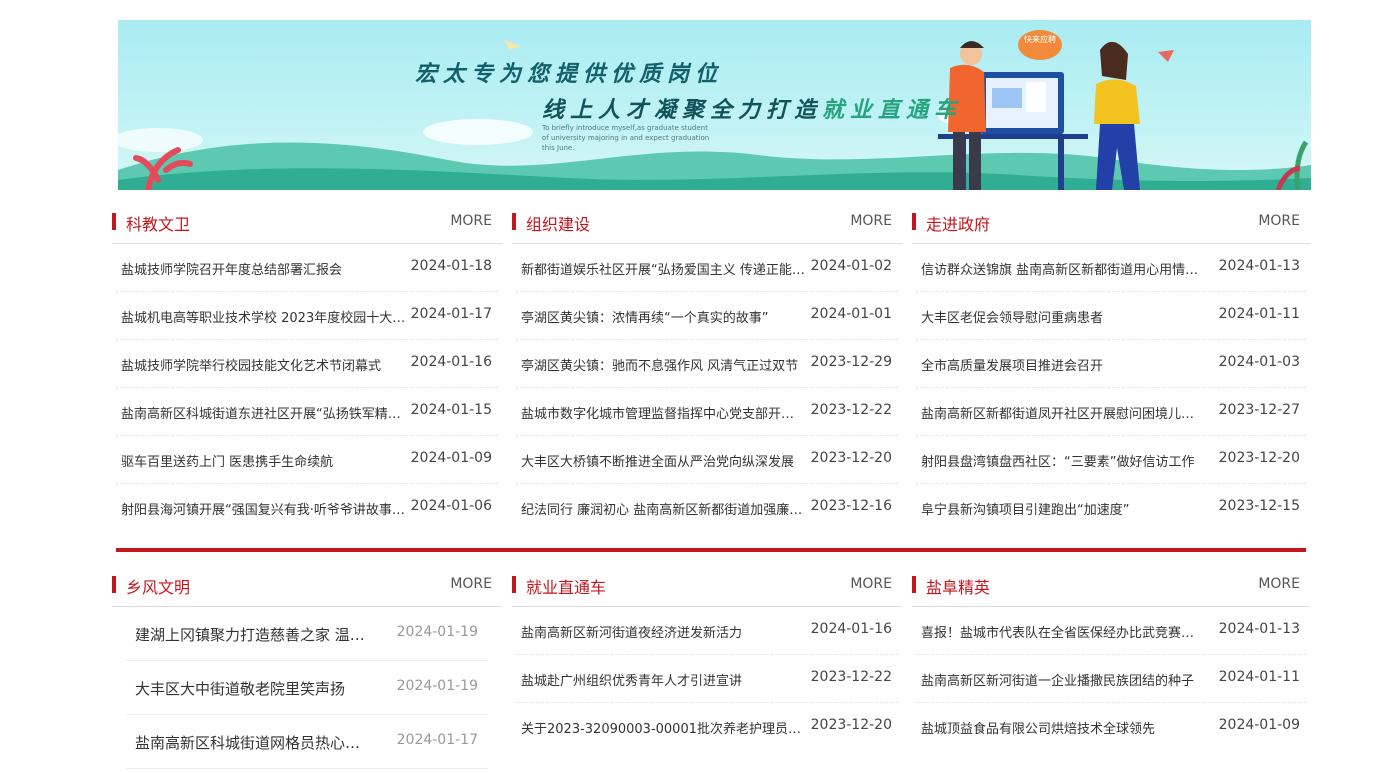  What do you see at coordinates (664, 268) in the screenshot?
I see `news-title: 新都街道娱乐社区开展“弘扬爱国主义 传递正能量”活动` at bounding box center [664, 268].